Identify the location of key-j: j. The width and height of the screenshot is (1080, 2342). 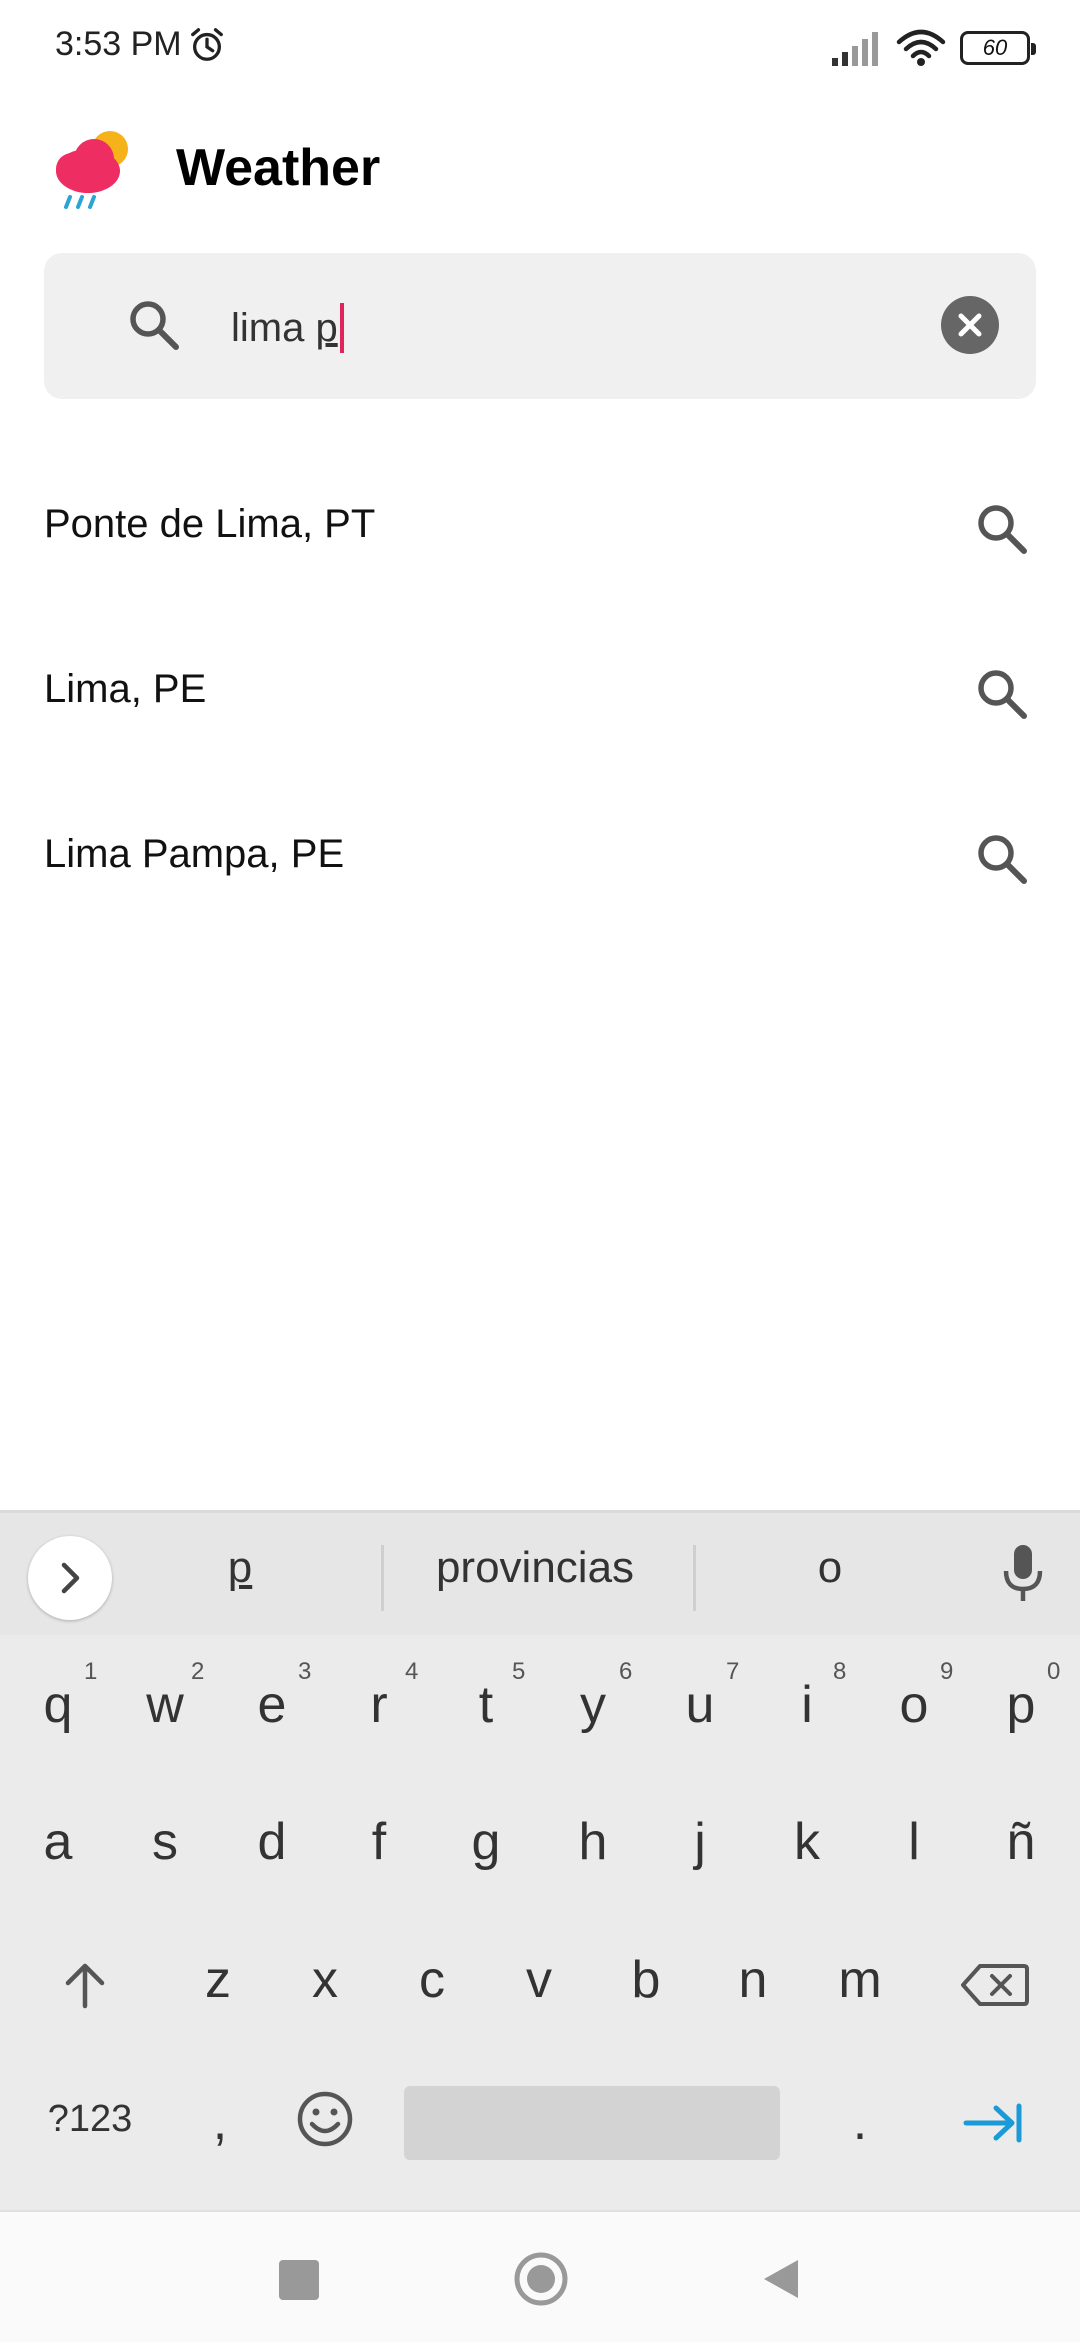
(700, 1842).